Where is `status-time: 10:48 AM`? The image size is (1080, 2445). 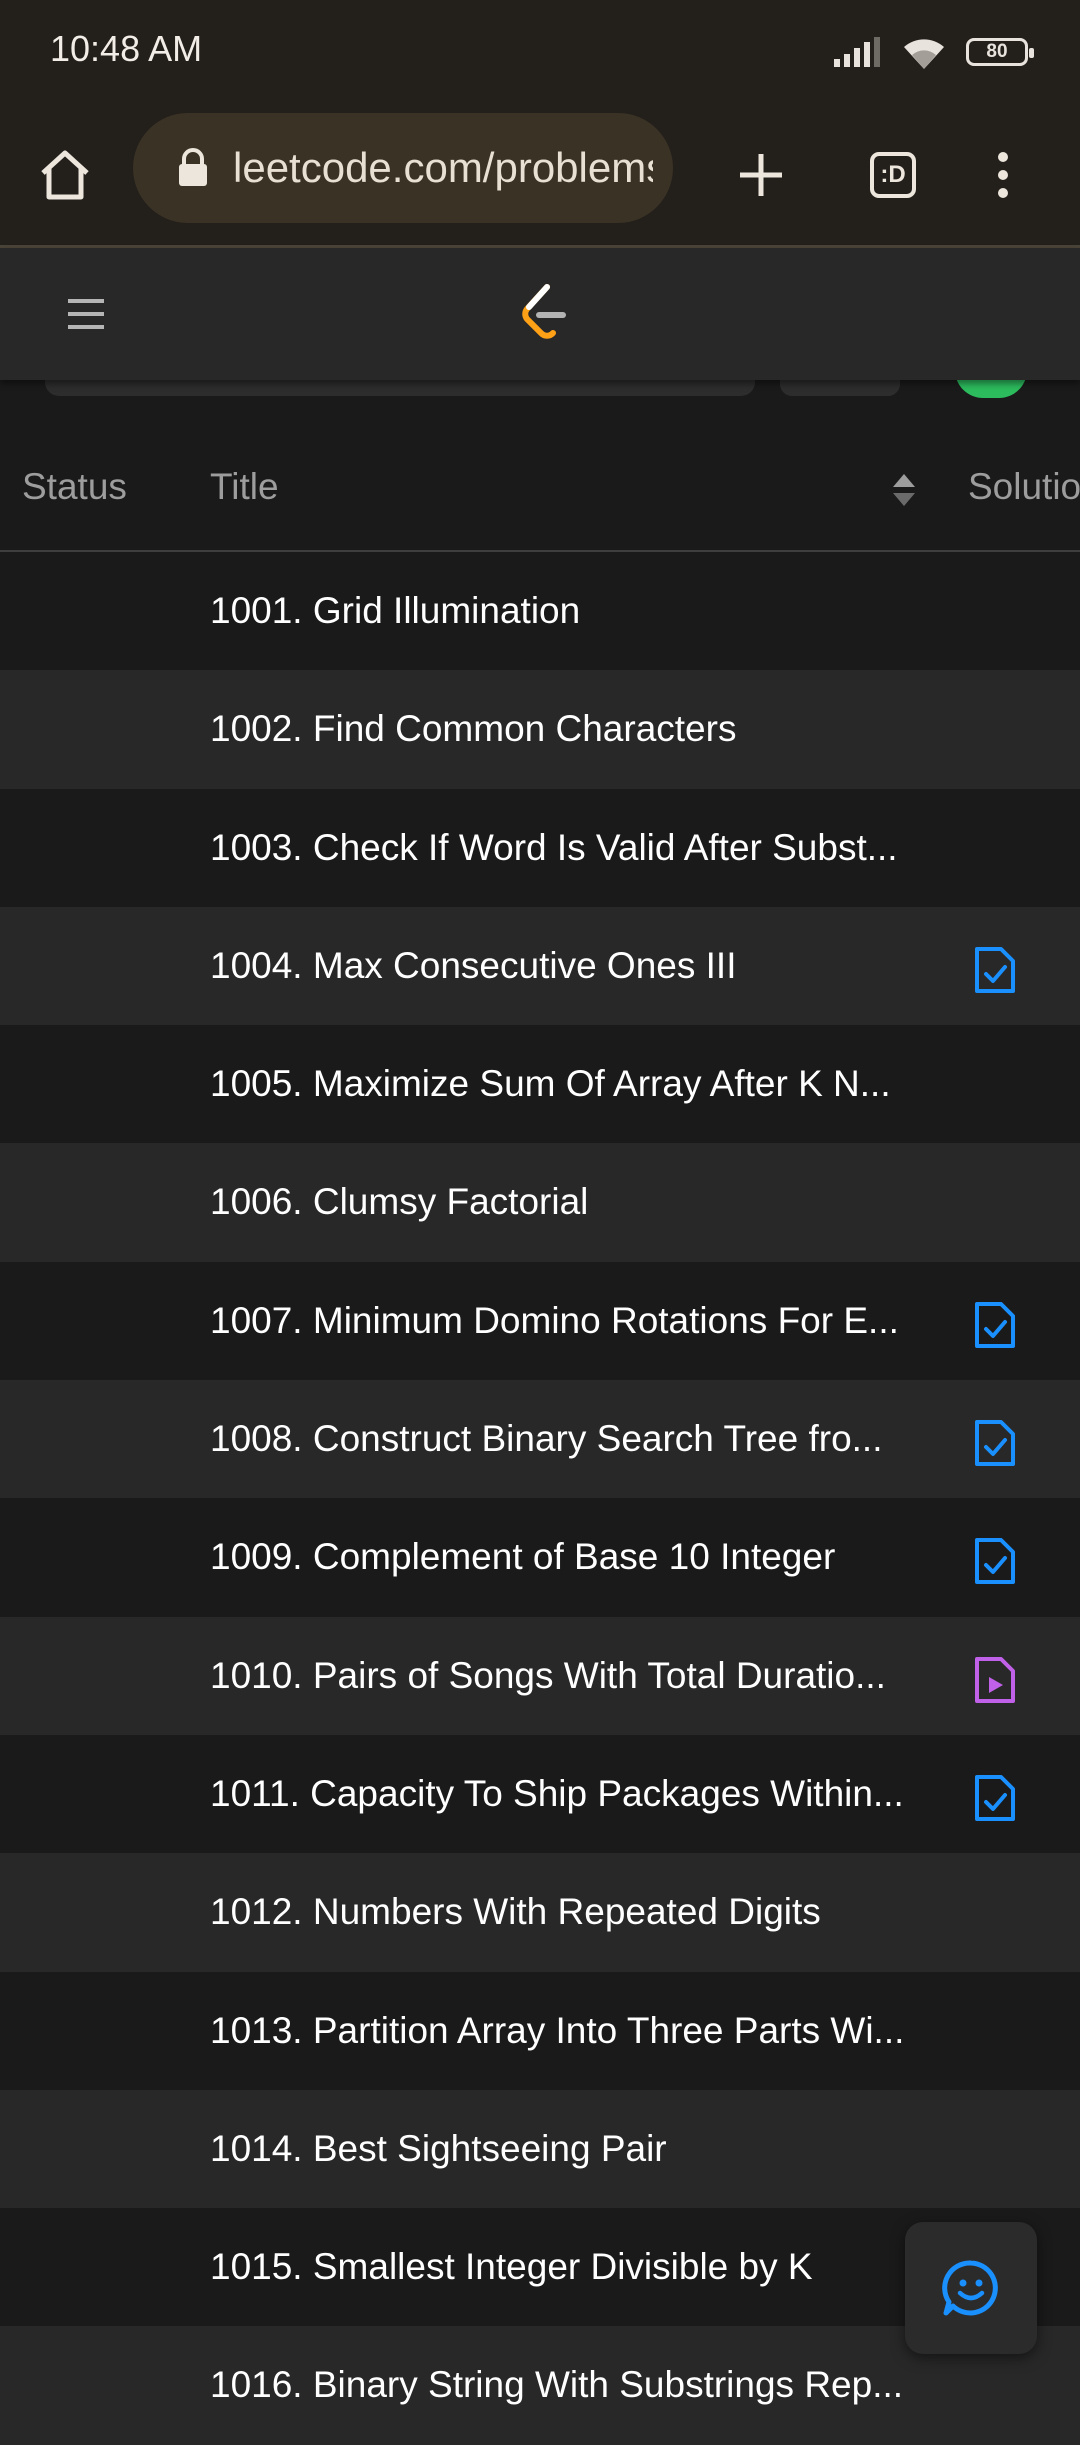 status-time: 10:48 AM is located at coordinates (126, 48).